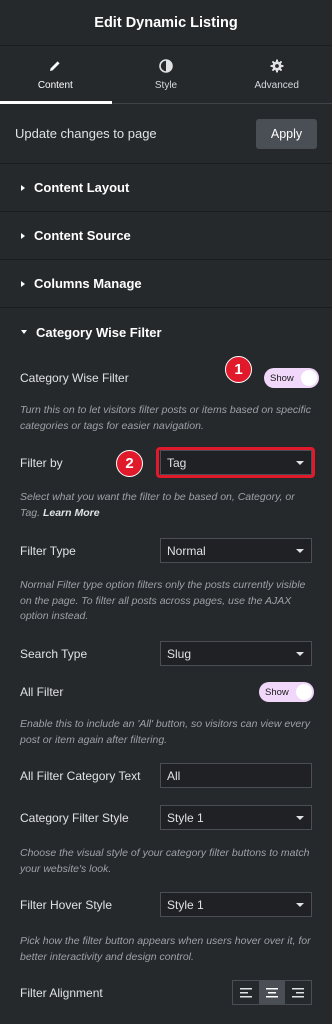 The width and height of the screenshot is (332, 1024). I want to click on section-content-layout: Content Layout, so click(166, 188).